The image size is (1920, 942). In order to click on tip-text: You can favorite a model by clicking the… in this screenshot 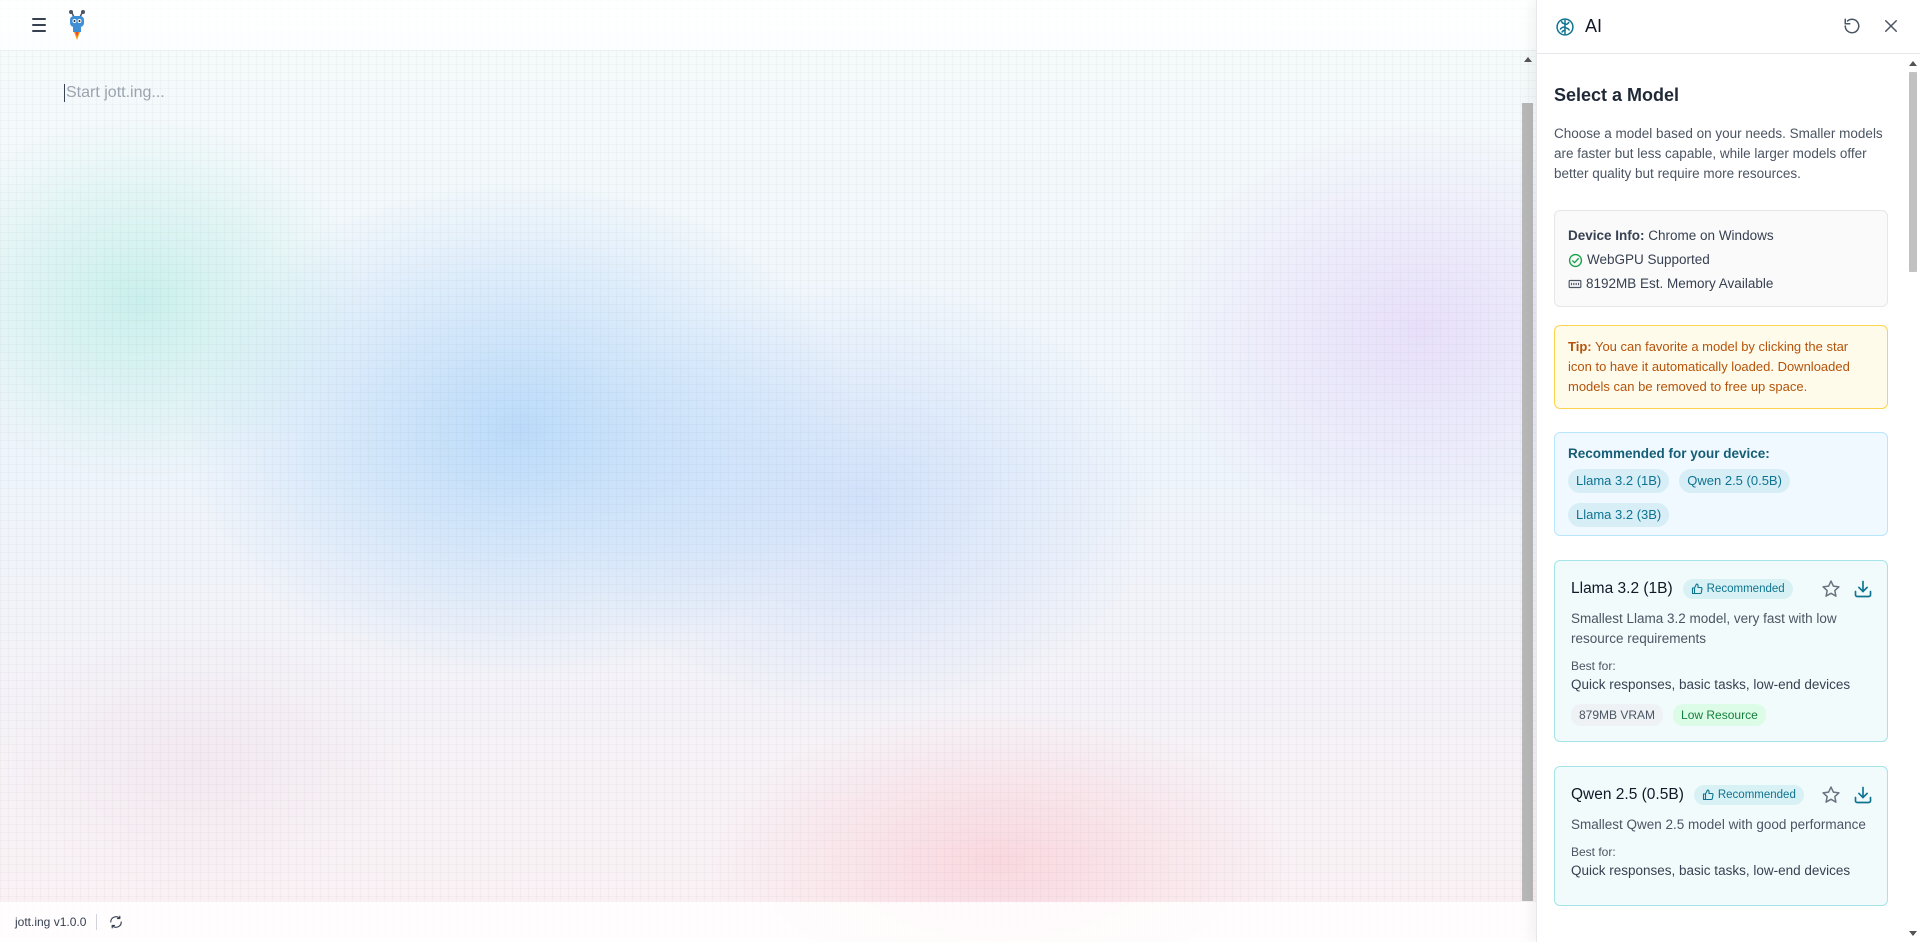, I will do `click(1709, 366)`.